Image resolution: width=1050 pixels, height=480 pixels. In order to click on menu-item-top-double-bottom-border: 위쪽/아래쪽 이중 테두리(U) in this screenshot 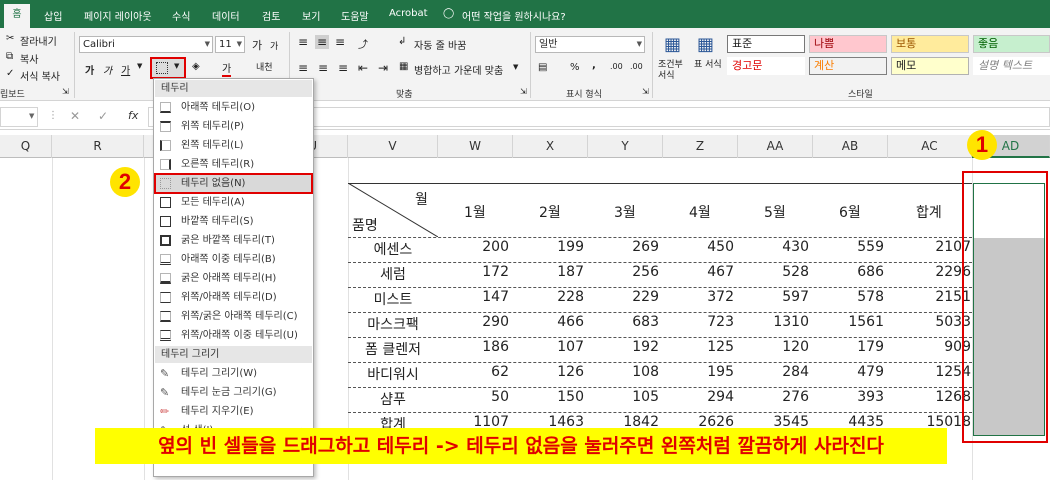, I will do `click(233, 335)`.